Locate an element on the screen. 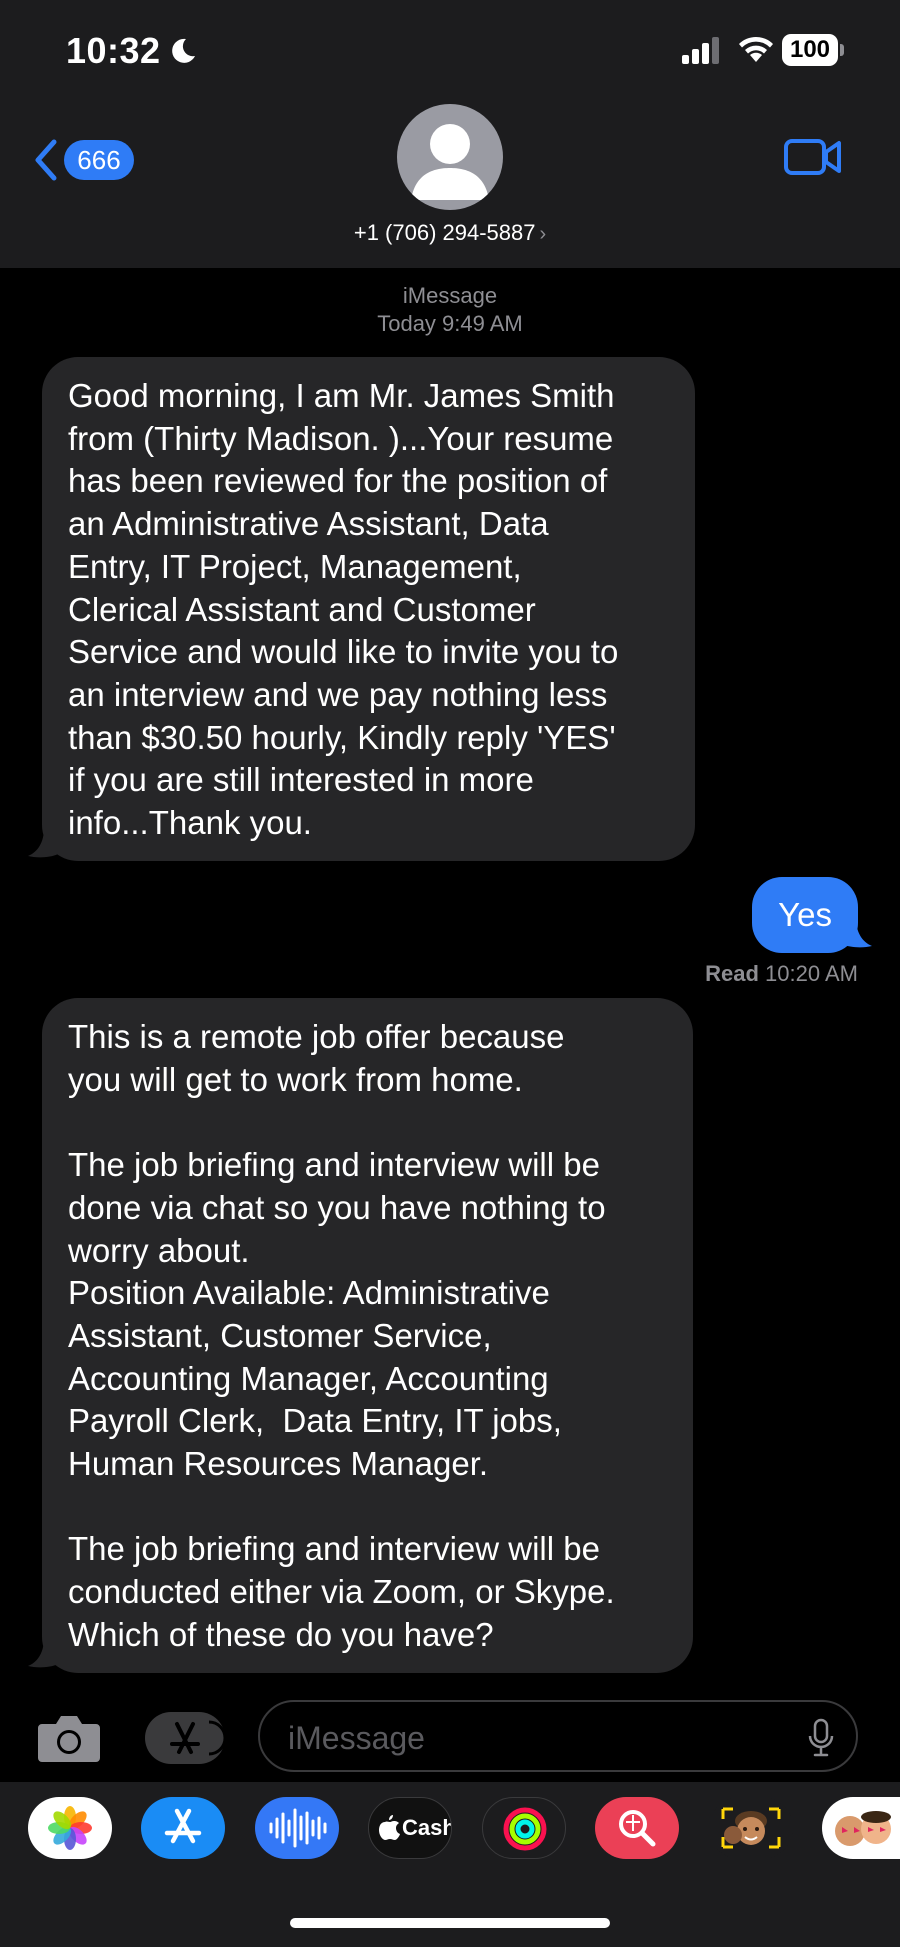 This screenshot has height=1947, width=900. home-indicator is located at coordinates (450, 1923).